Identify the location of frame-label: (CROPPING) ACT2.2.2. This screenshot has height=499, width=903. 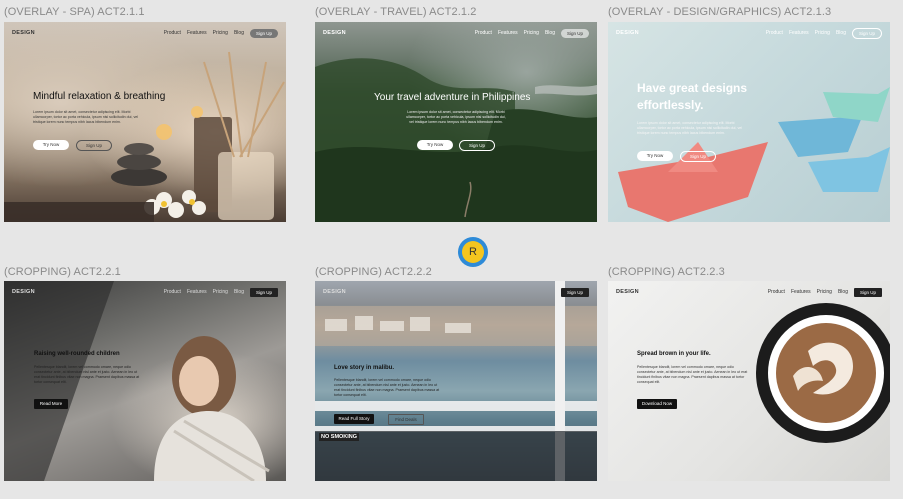
(373, 272).